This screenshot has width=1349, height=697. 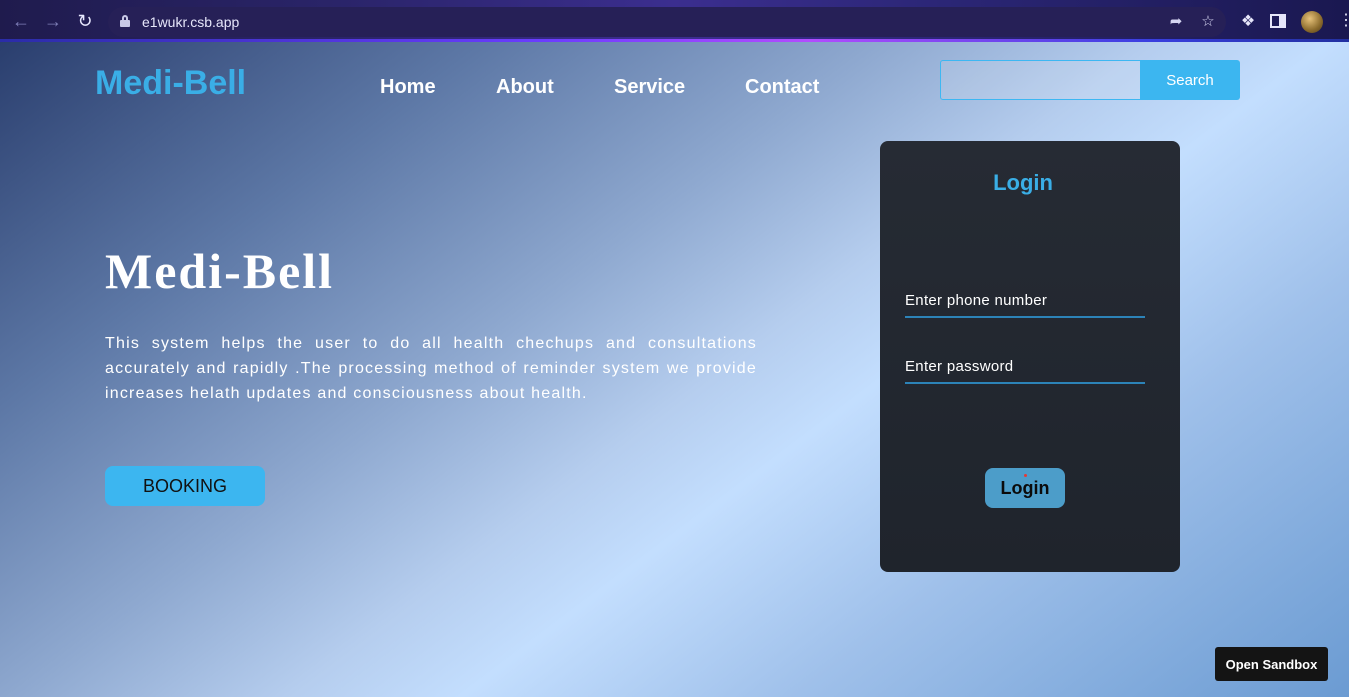 I want to click on star-icon: ☆, so click(x=1208, y=22).